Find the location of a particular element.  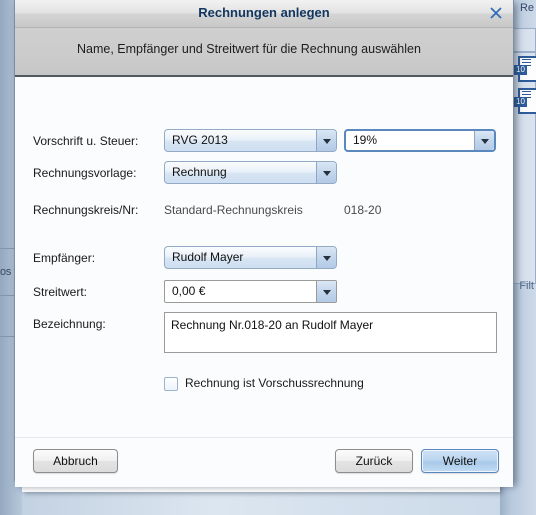

close-icon is located at coordinates (496, 13).